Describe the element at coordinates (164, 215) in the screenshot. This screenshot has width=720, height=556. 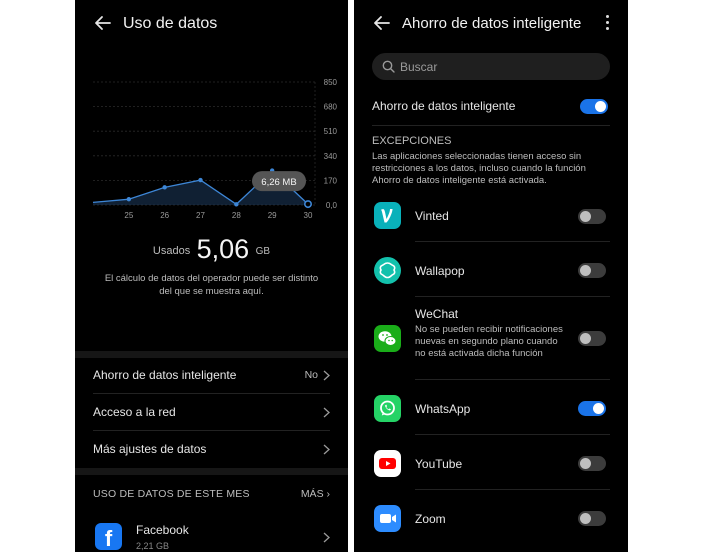
I see `x-tick-label: 26` at that location.